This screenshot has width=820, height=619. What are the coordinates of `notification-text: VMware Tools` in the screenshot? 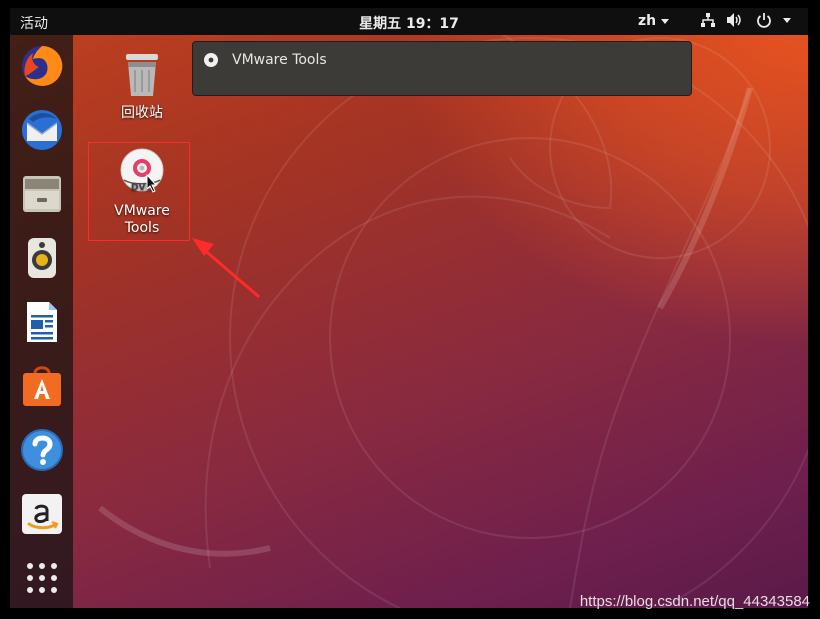 It's located at (279, 60).